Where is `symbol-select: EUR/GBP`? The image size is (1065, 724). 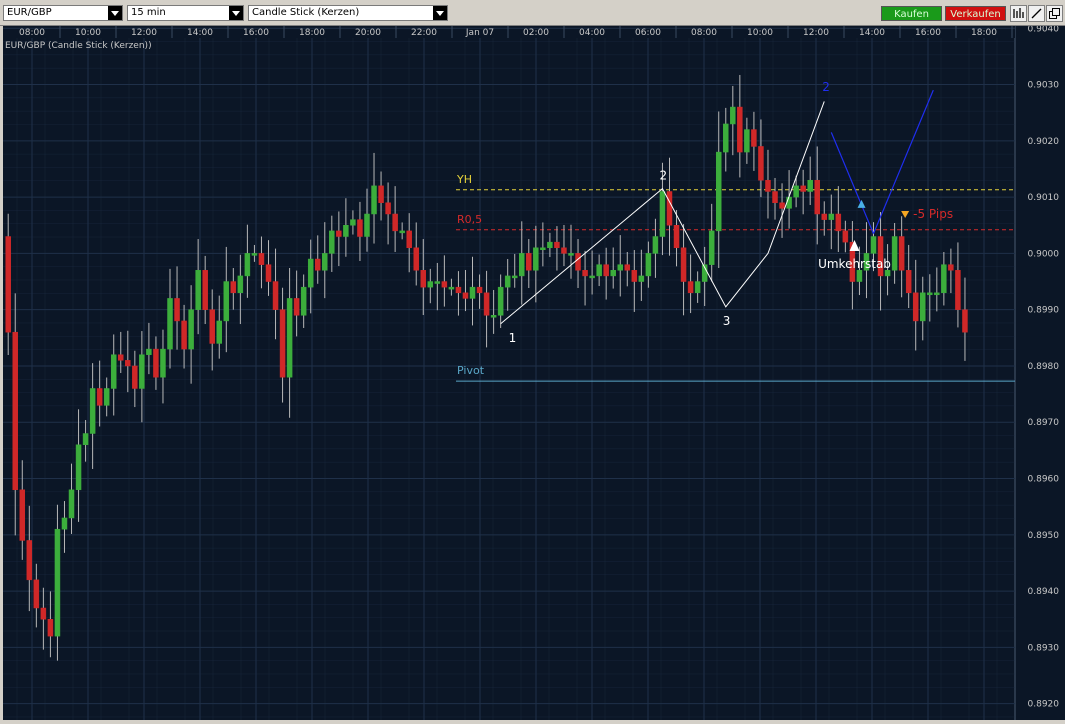 symbol-select: EUR/GBP is located at coordinates (63, 13).